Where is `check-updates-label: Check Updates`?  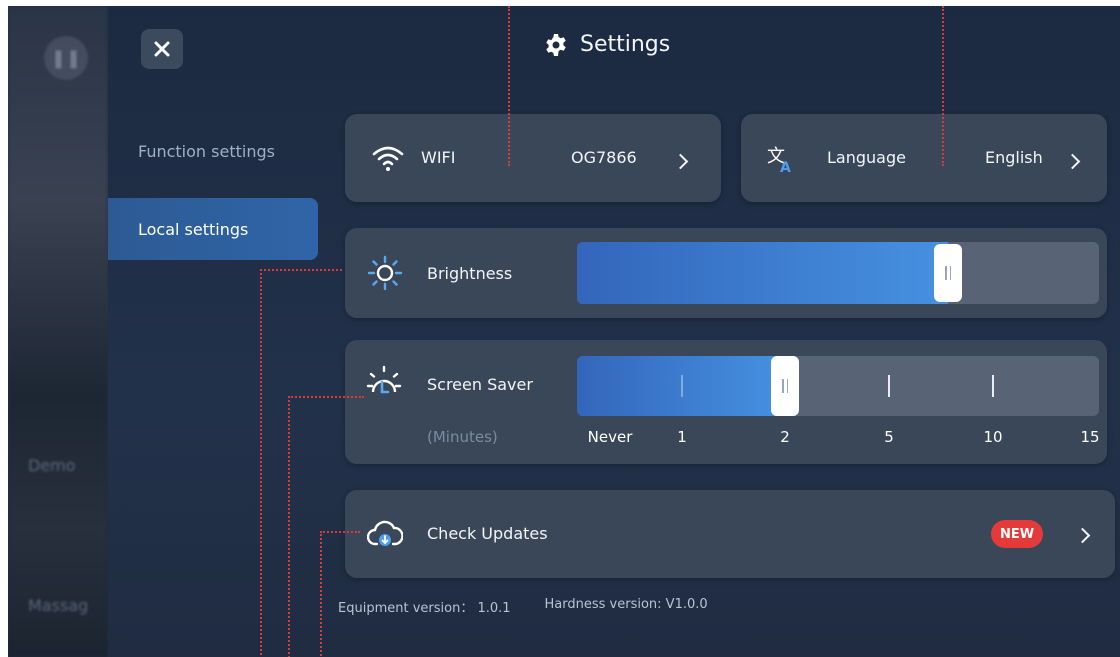 check-updates-label: Check Updates is located at coordinates (487, 533).